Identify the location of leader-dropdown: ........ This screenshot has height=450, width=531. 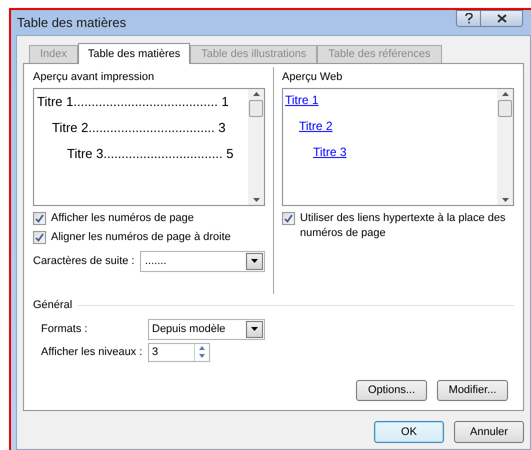
(202, 261).